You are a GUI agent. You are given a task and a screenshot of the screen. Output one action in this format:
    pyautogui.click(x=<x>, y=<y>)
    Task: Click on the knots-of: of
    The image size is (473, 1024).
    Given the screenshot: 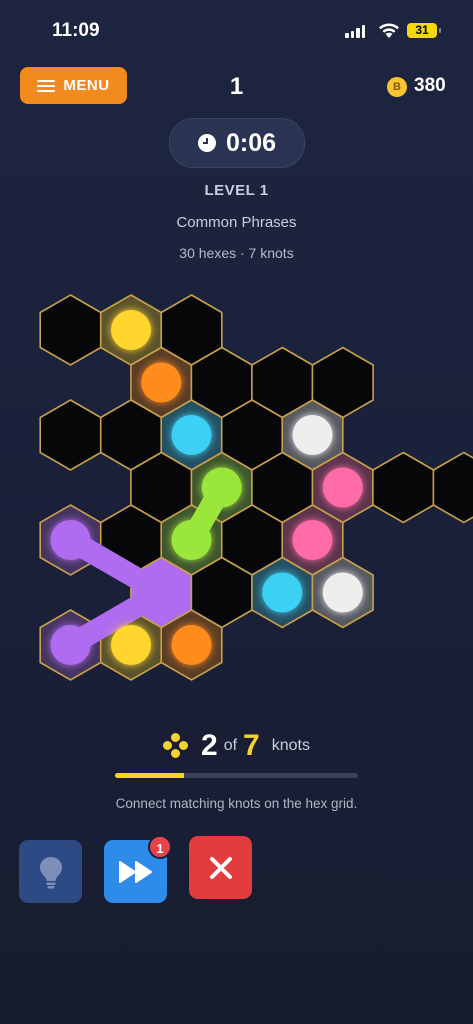 What is the action you would take?
    pyautogui.click(x=230, y=745)
    